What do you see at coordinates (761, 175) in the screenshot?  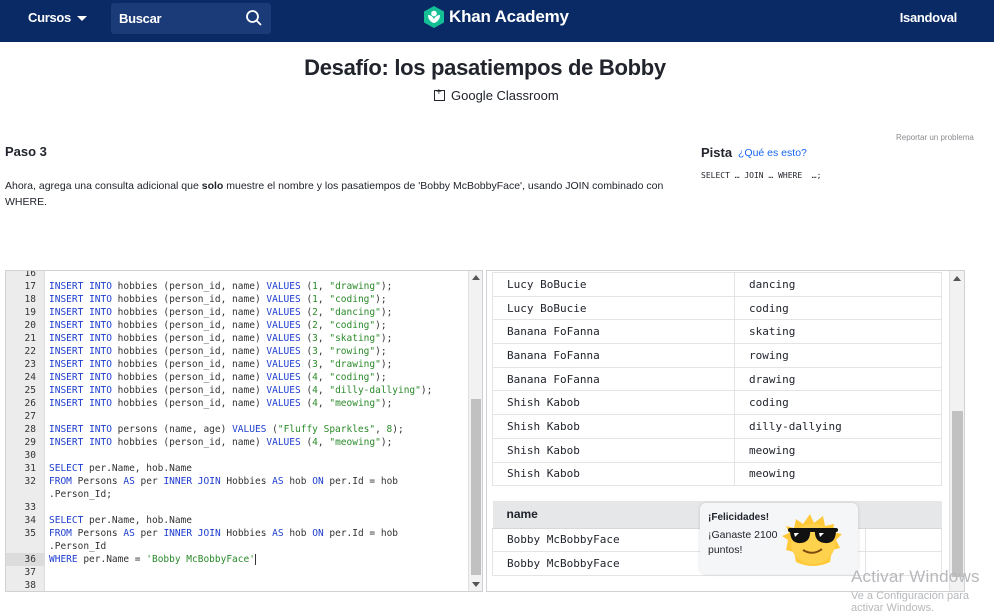 I see `hint-code: SELECT … JOIN … WHERE …;` at bounding box center [761, 175].